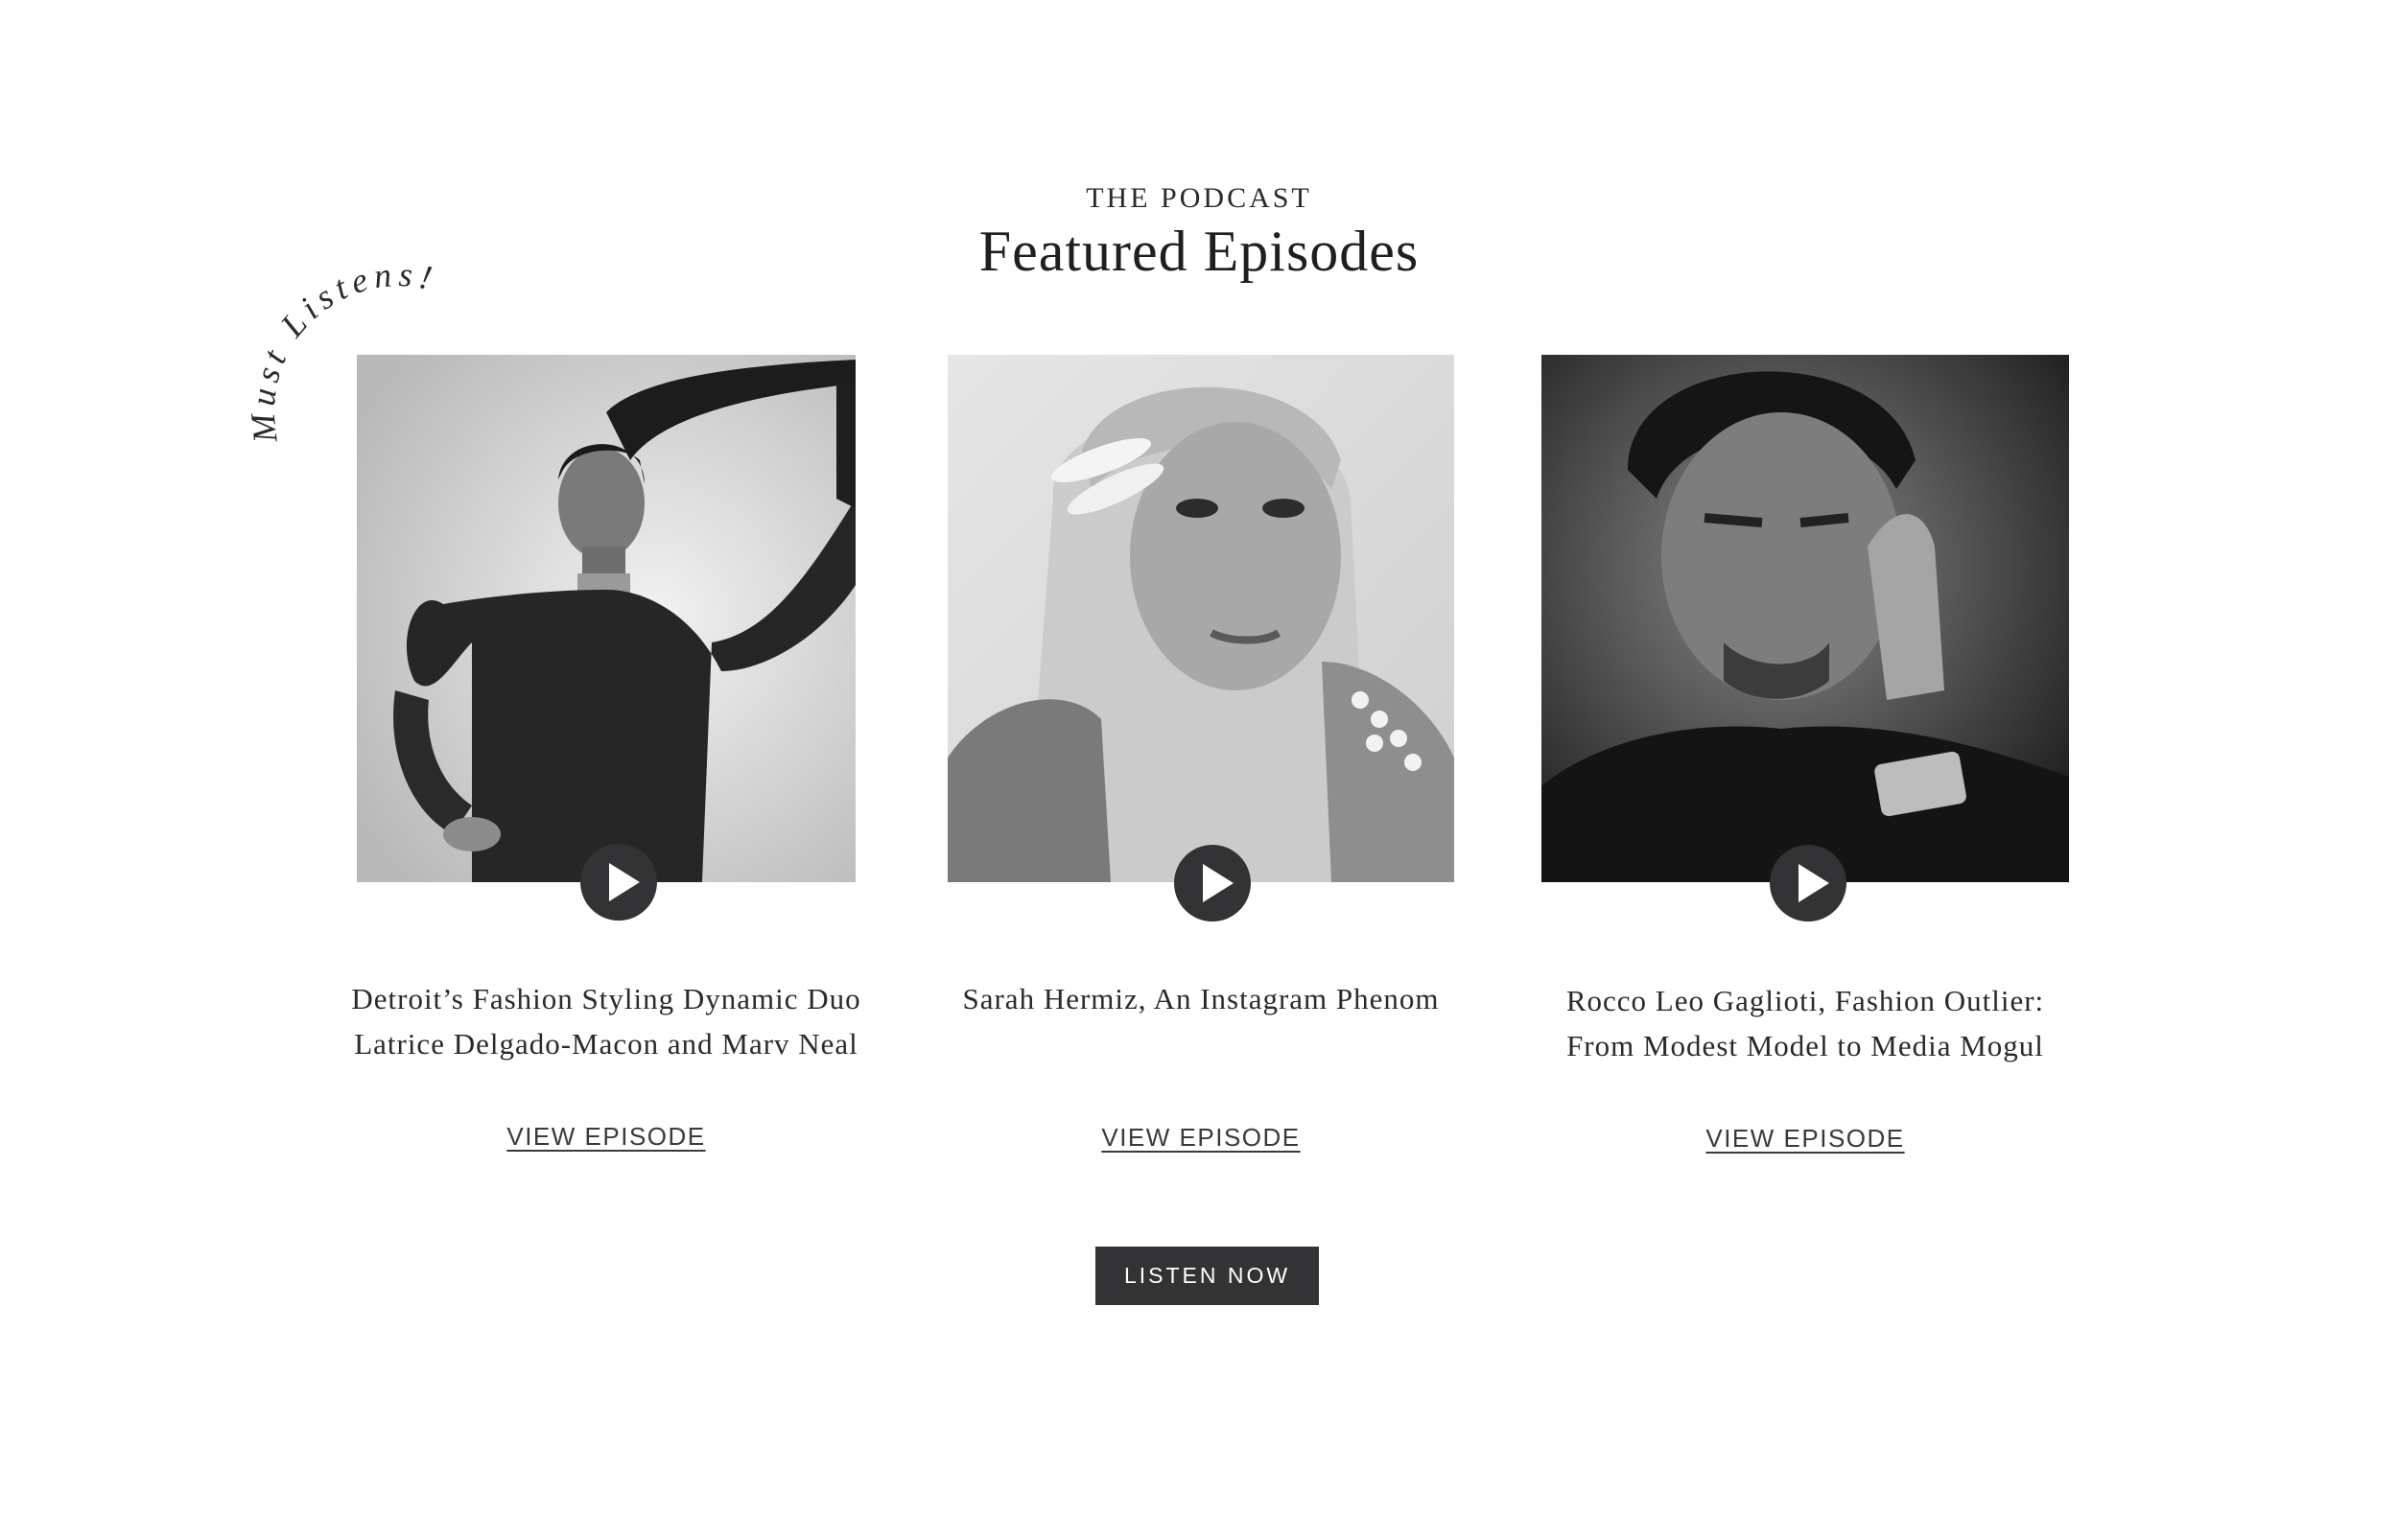 The height and width of the screenshot is (1540, 2398). What do you see at coordinates (1805, 1045) in the screenshot?
I see `episode-title-line: From Modest Model to Media Mogul` at bounding box center [1805, 1045].